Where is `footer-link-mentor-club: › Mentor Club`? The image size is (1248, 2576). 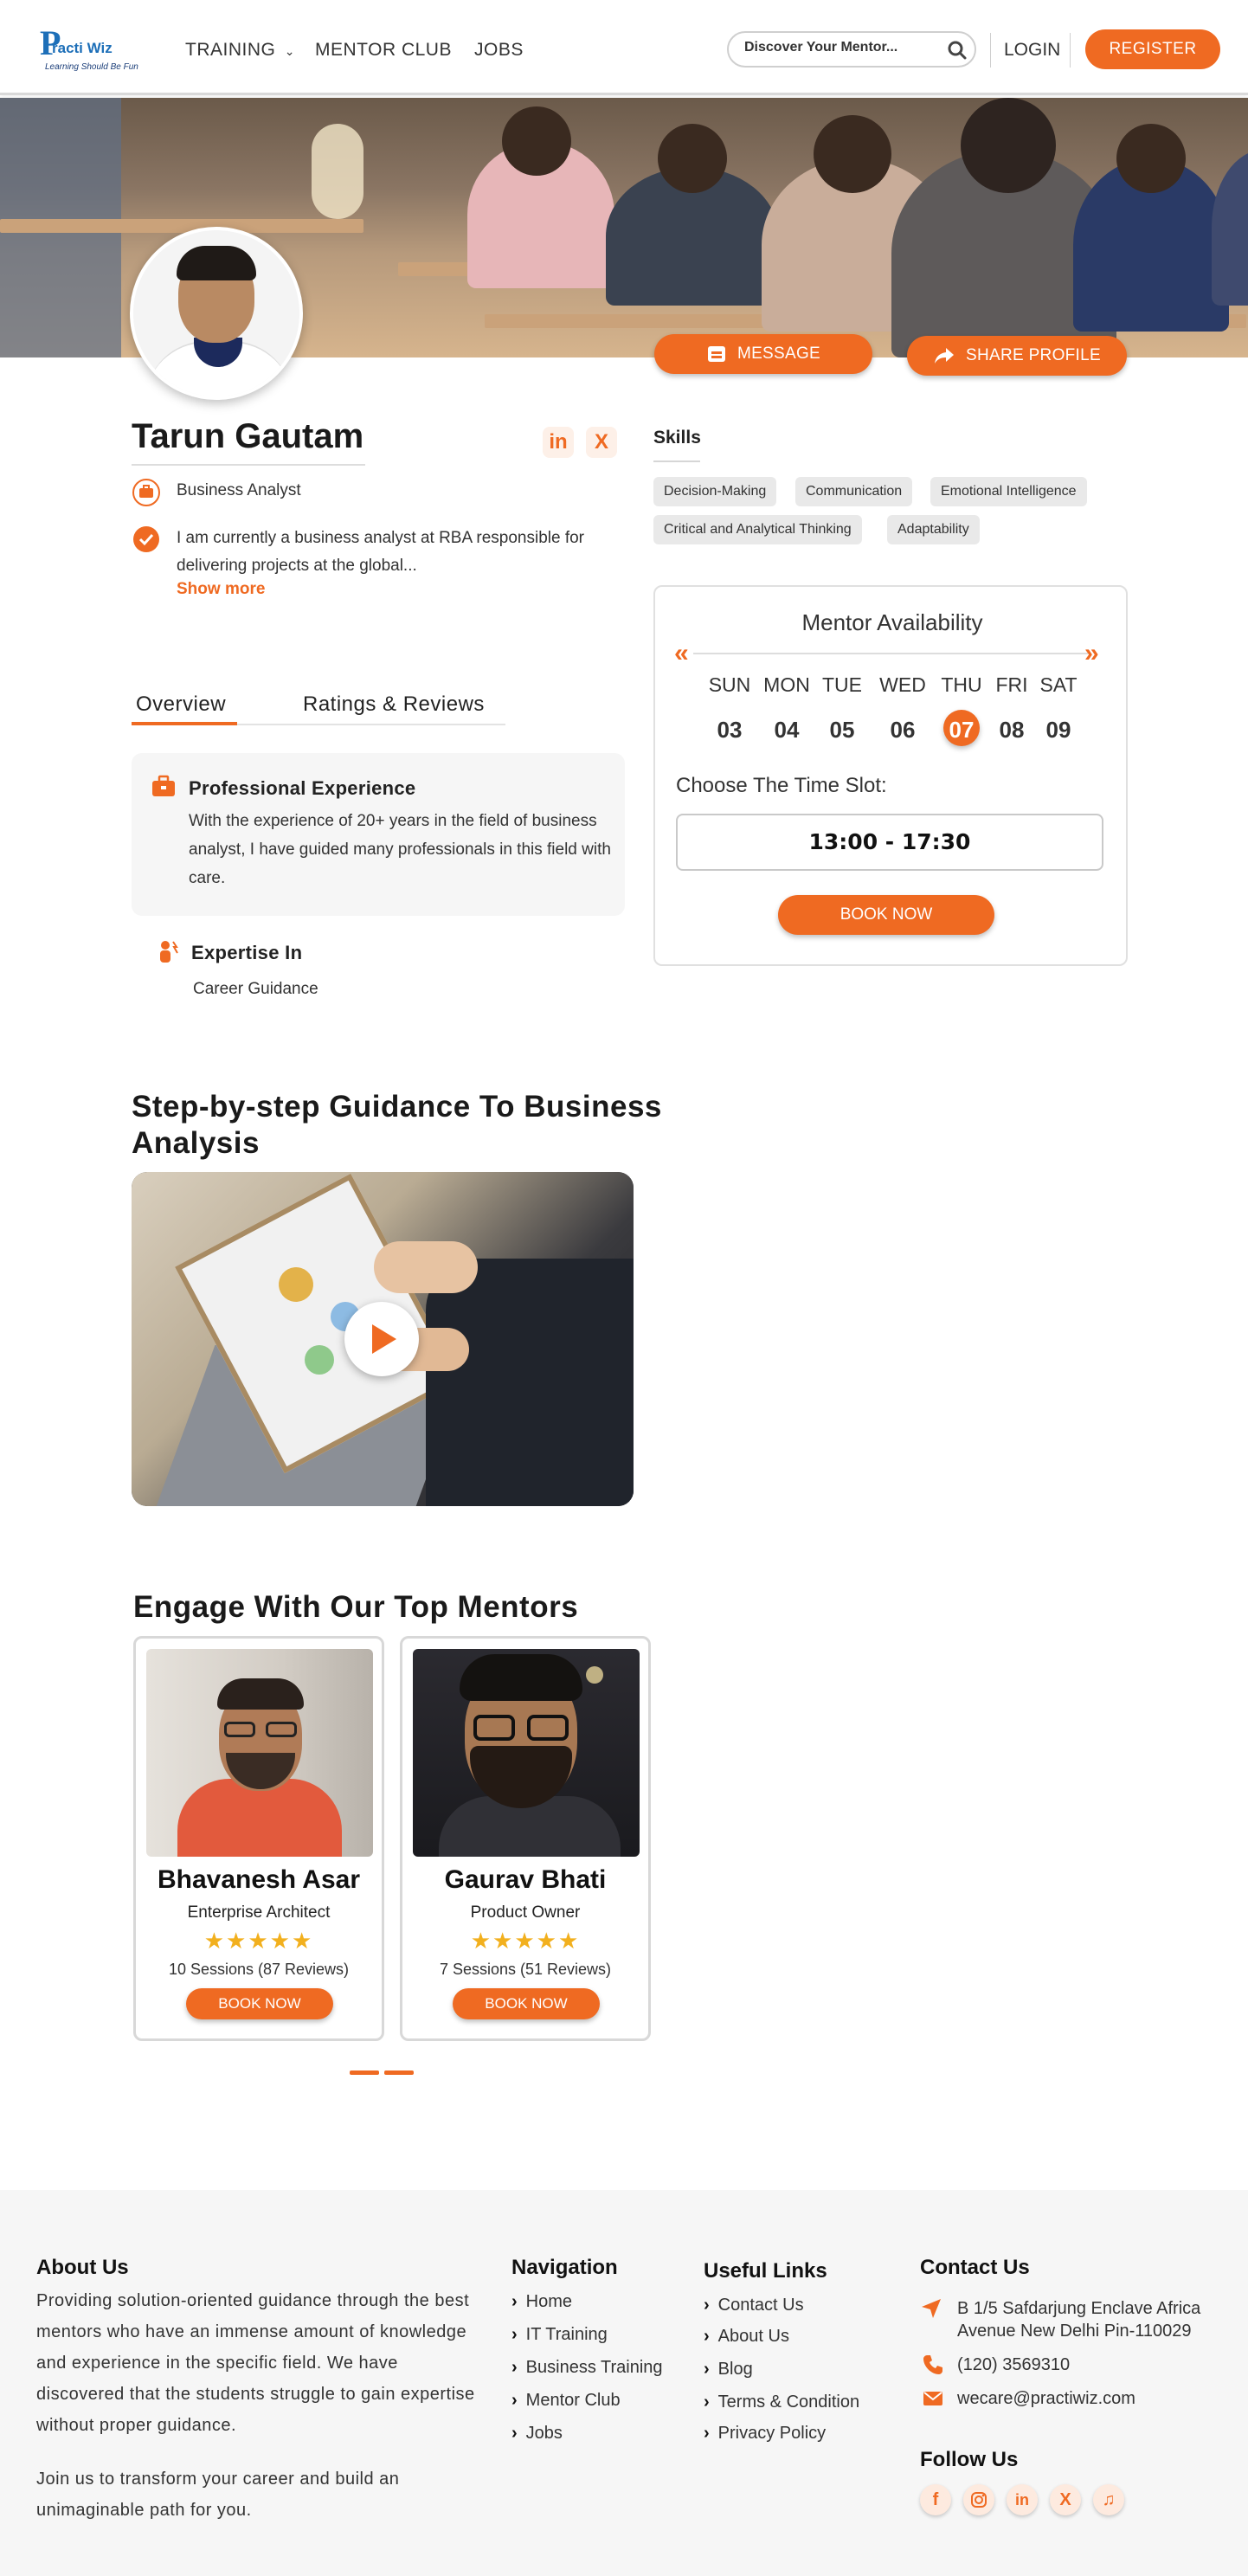
footer-link-mentor-club: › Mentor Club is located at coordinates (566, 2401).